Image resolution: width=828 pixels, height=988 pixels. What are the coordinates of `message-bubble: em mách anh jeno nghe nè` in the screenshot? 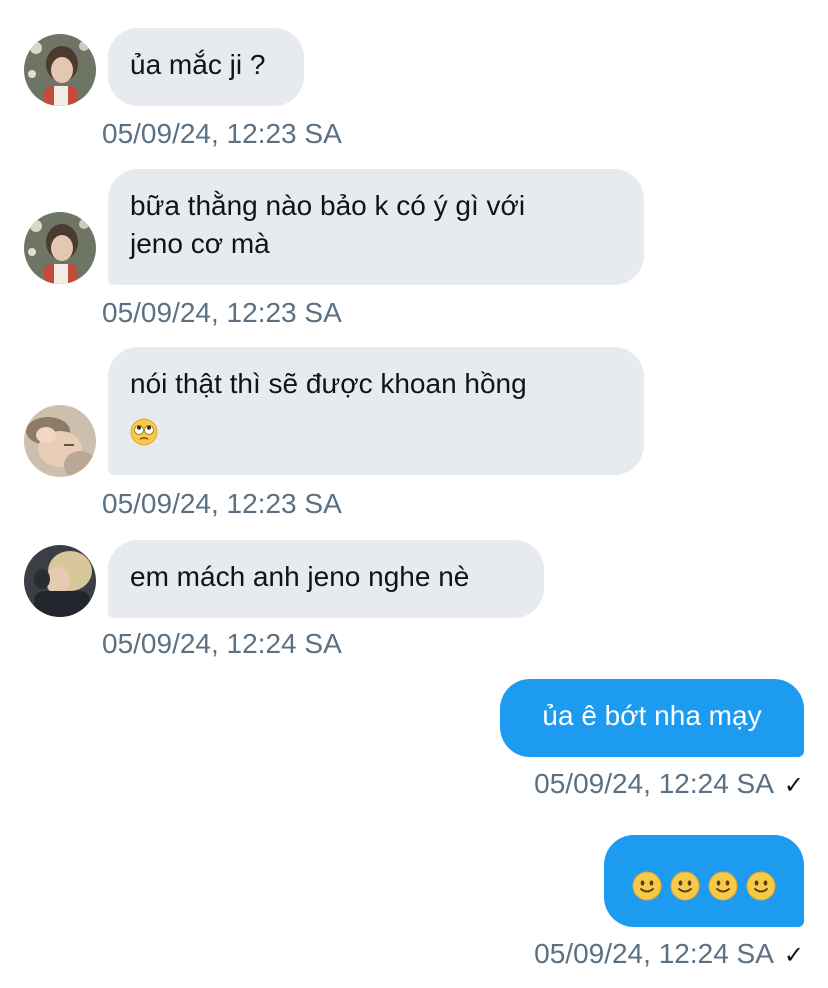 It's located at (326, 579).